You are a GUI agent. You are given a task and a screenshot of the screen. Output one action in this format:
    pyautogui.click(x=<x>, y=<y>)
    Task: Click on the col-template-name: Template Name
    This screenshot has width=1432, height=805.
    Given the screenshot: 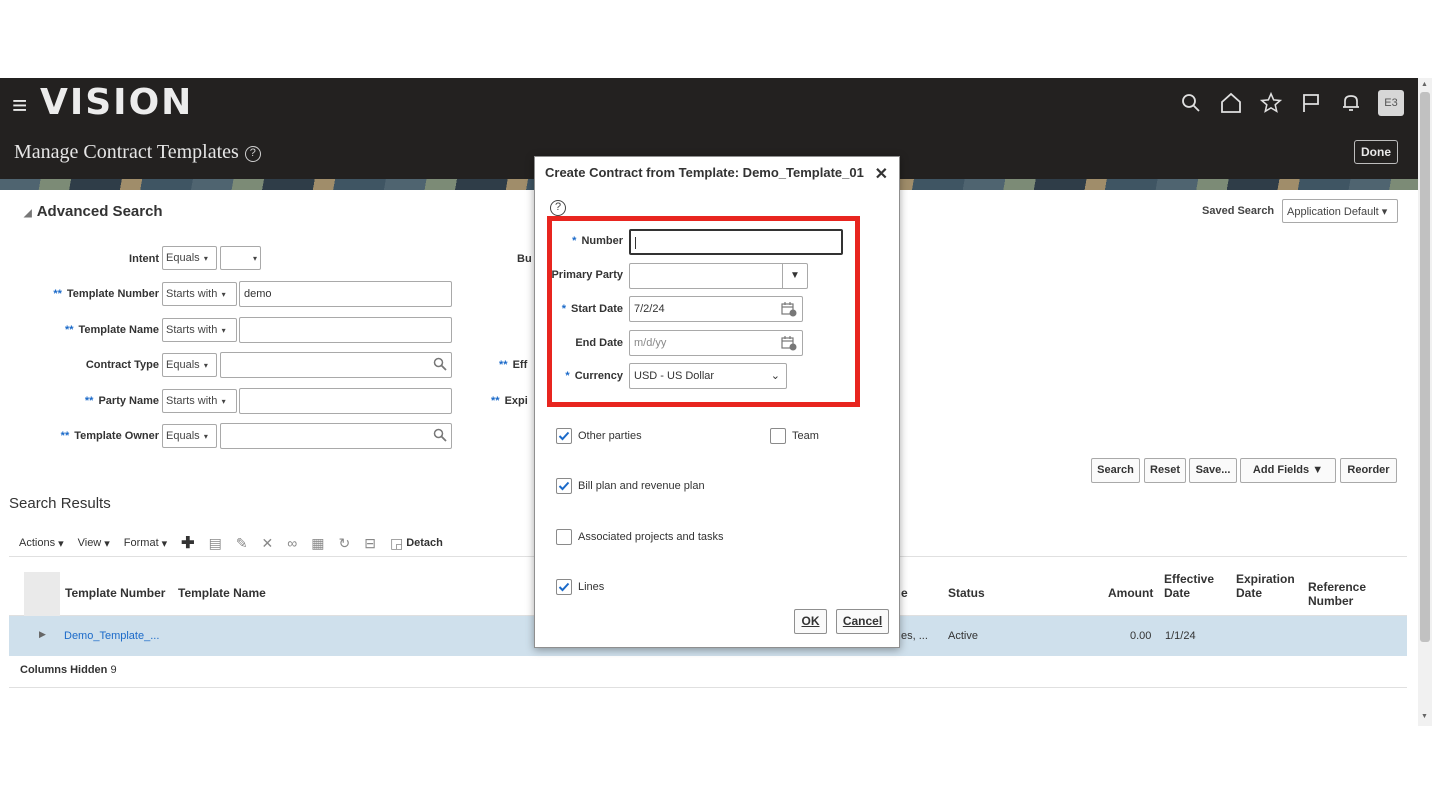 What is the action you would take?
    pyautogui.click(x=222, y=593)
    